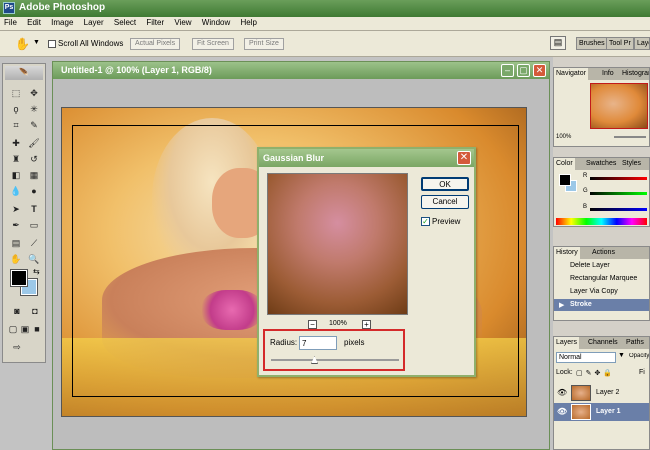 This screenshot has height=450, width=650. What do you see at coordinates (34, 93) in the screenshot?
I see `move-tool-icon: ✥` at bounding box center [34, 93].